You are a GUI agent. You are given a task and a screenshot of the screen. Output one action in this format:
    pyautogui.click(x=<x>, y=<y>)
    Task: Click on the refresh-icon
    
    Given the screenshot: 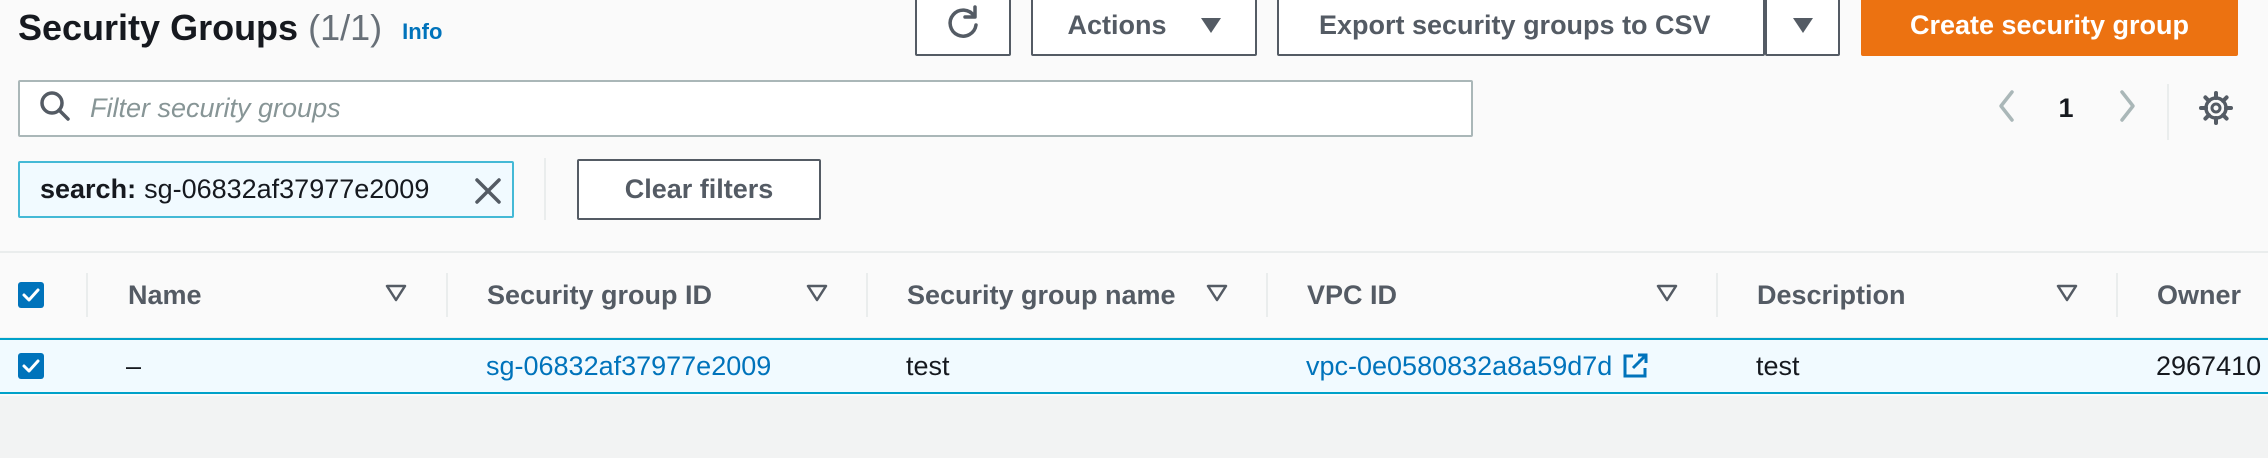 What is the action you would take?
    pyautogui.click(x=963, y=25)
    